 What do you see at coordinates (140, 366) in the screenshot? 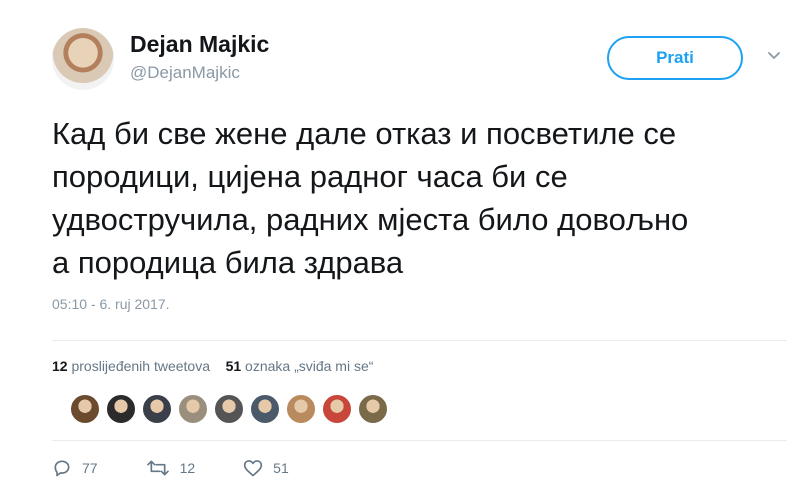
I see `retweets-label: proslijeđenih tweetova` at bounding box center [140, 366].